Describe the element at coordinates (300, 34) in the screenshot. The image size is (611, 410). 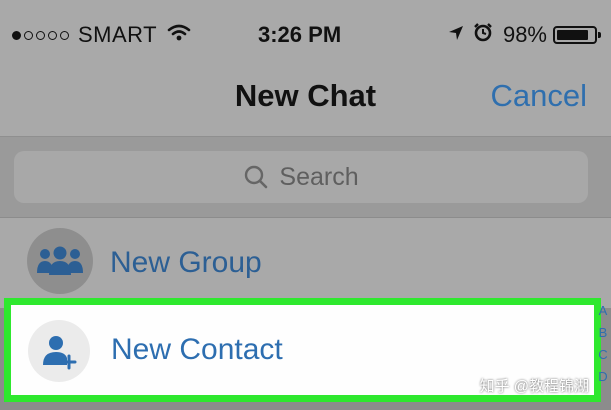
I see `clock: 3:26 PM` at that location.